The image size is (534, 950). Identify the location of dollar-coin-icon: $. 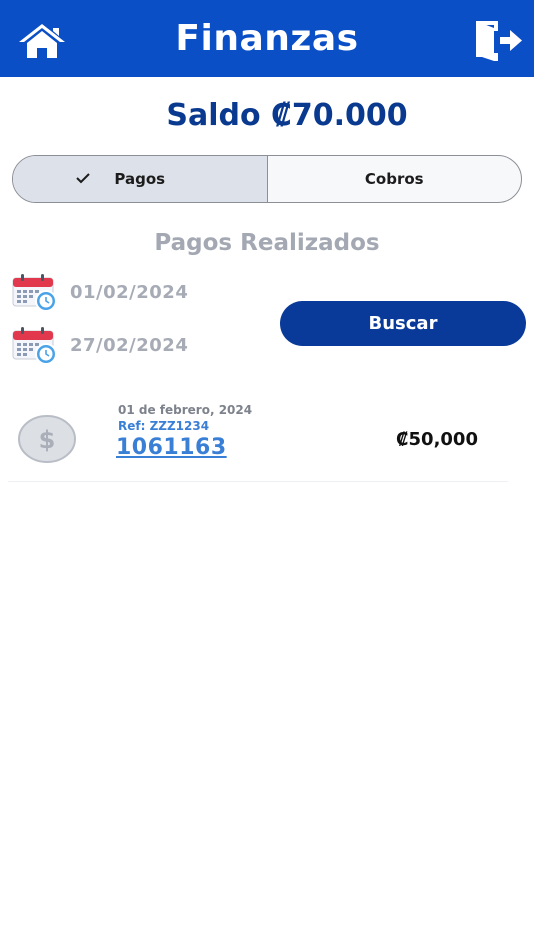
(47, 439).